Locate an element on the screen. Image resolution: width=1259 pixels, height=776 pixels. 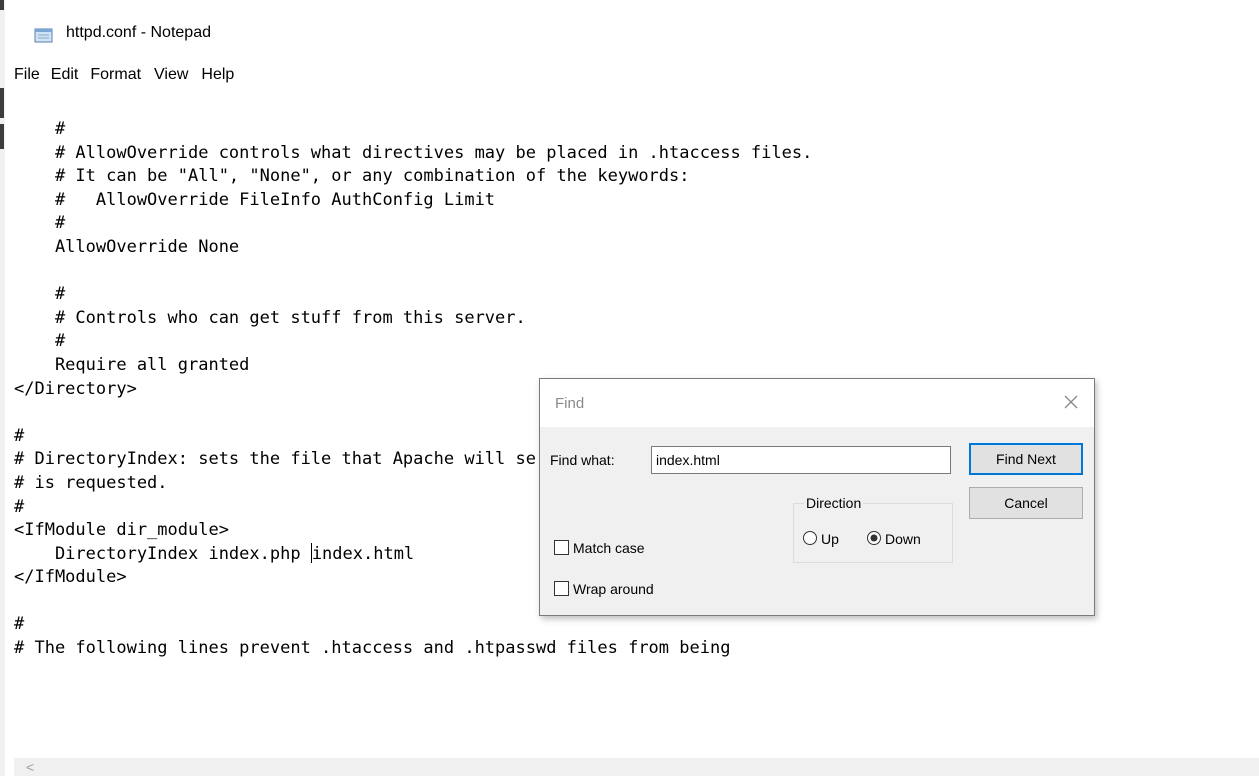
wrap-around-checkbox is located at coordinates (561, 588).